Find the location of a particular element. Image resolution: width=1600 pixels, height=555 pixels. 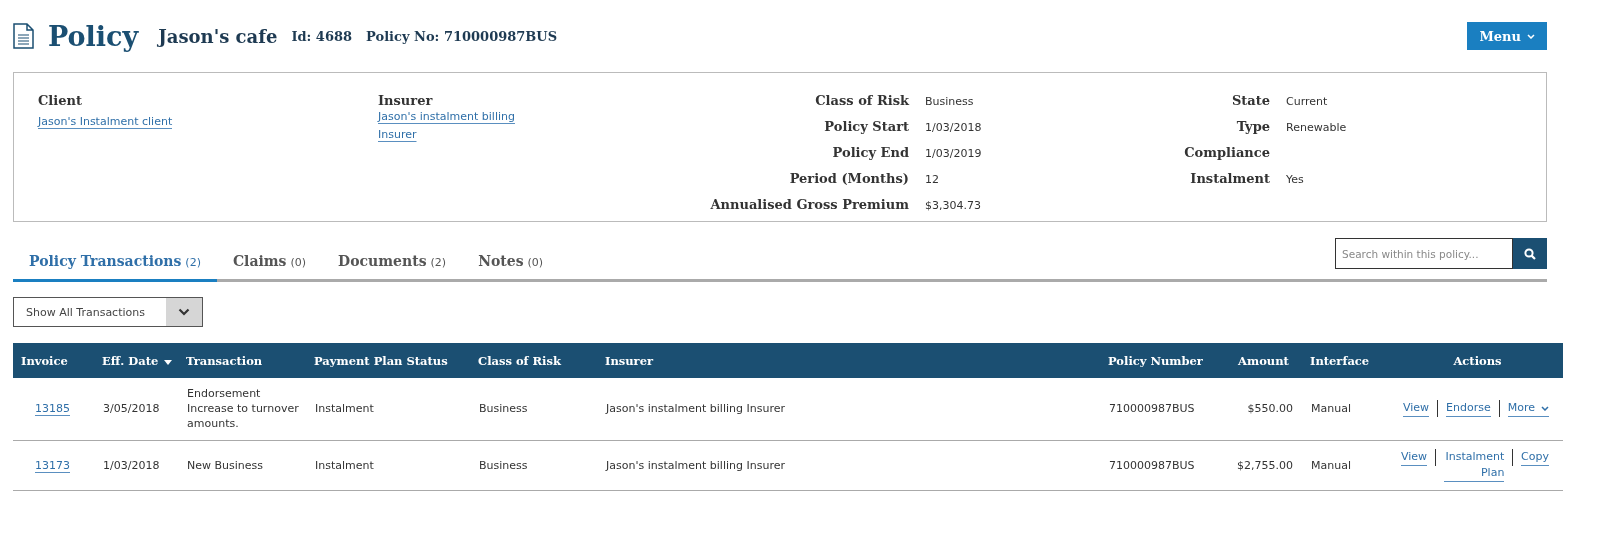

detail-value: 1/03/2018 is located at coordinates (953, 128).